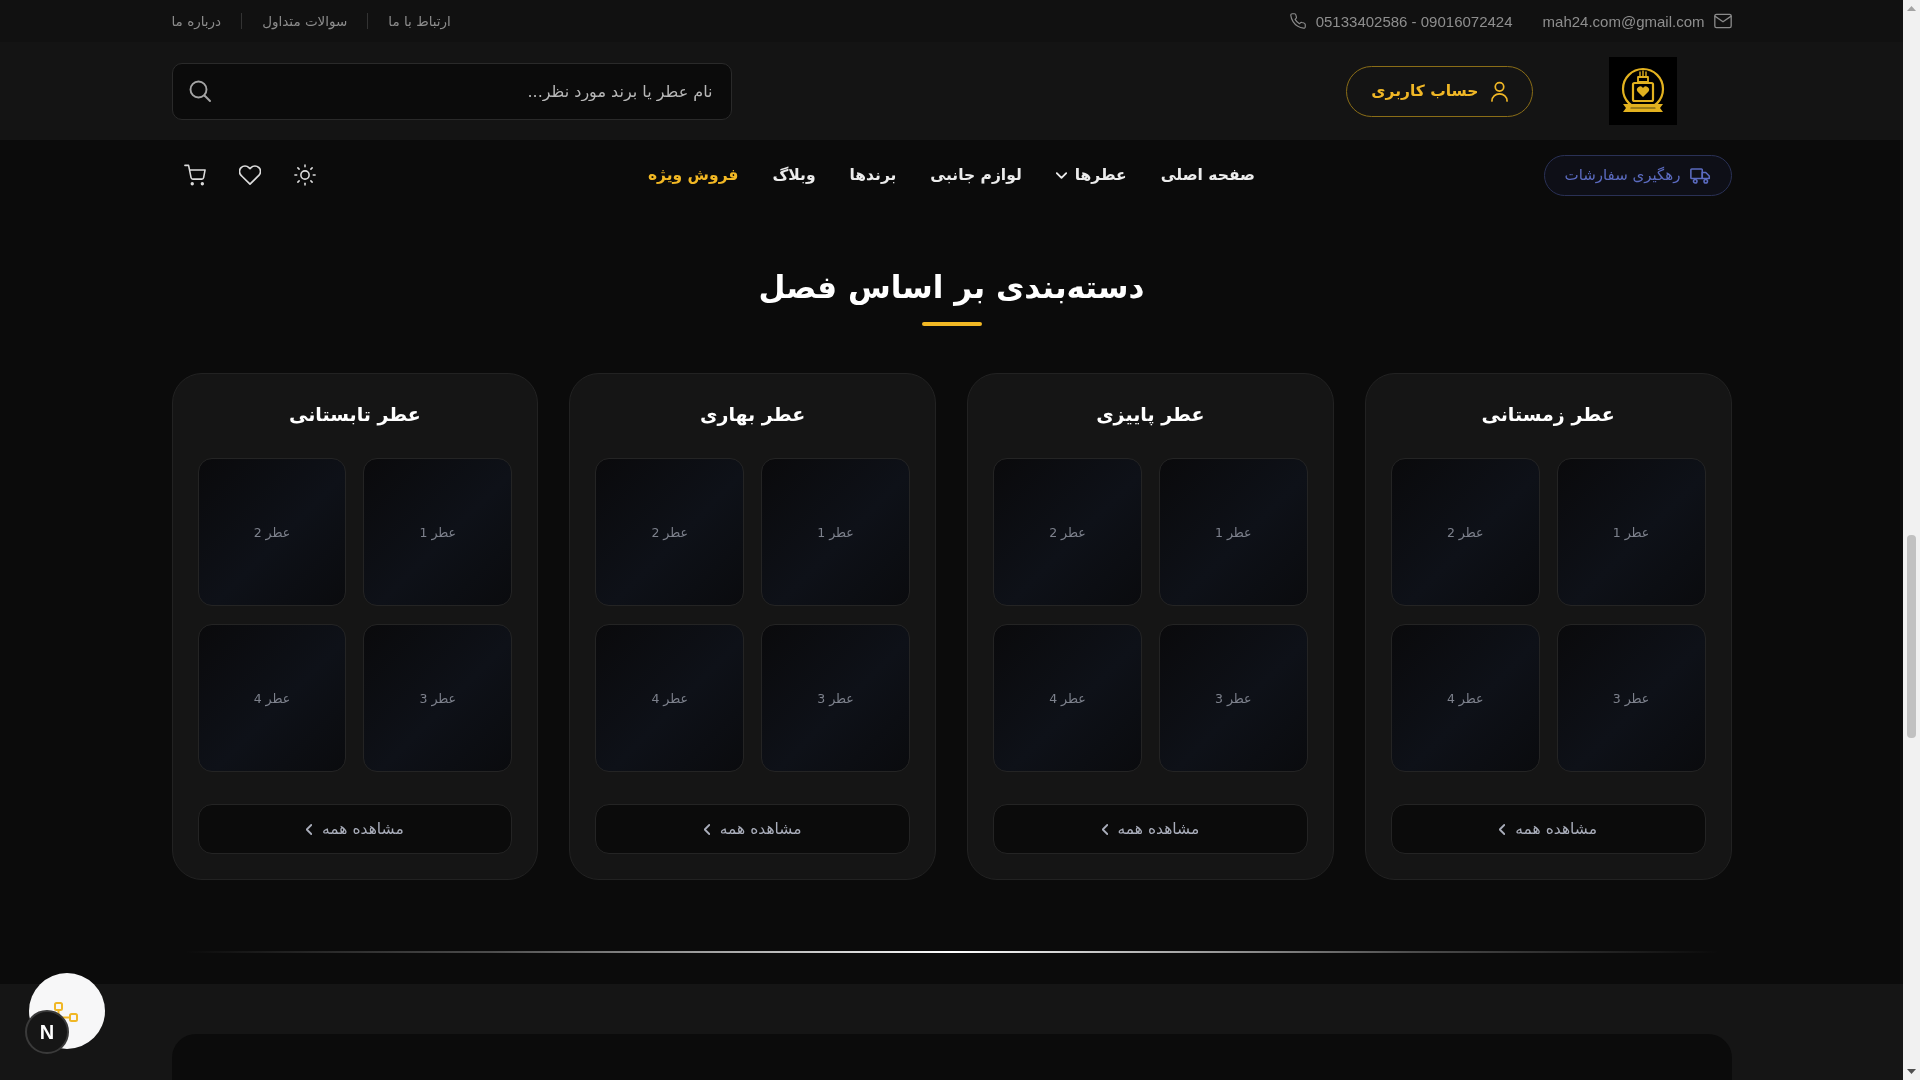 Image resolution: width=1920 pixels, height=1080 pixels. I want to click on top-bar-link: درباره ما, so click(196, 21).